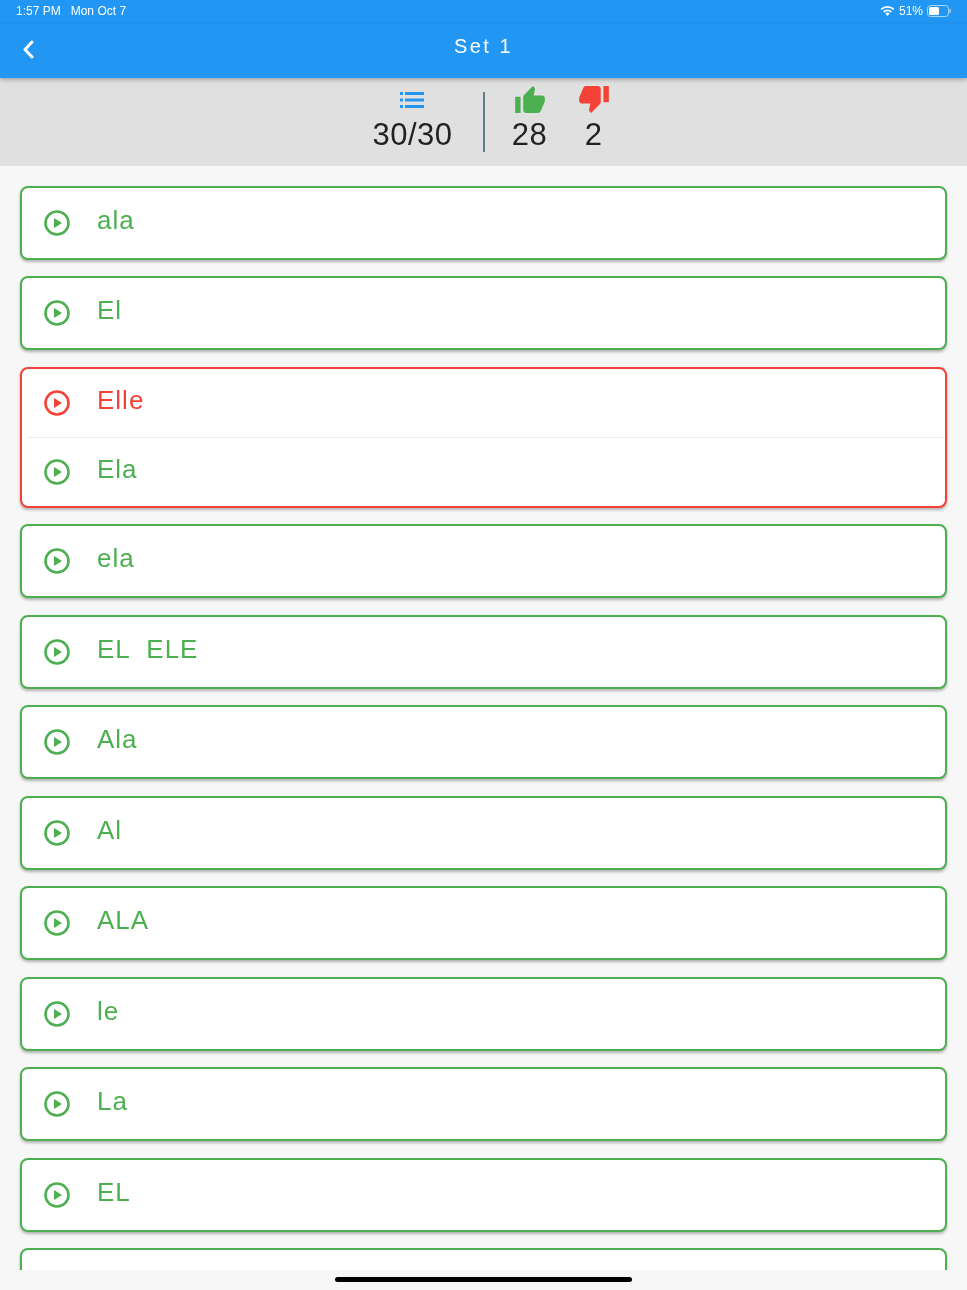 The image size is (967, 1290). Describe the element at coordinates (38, 11) in the screenshot. I see `status-time: 1:57 PM` at that location.